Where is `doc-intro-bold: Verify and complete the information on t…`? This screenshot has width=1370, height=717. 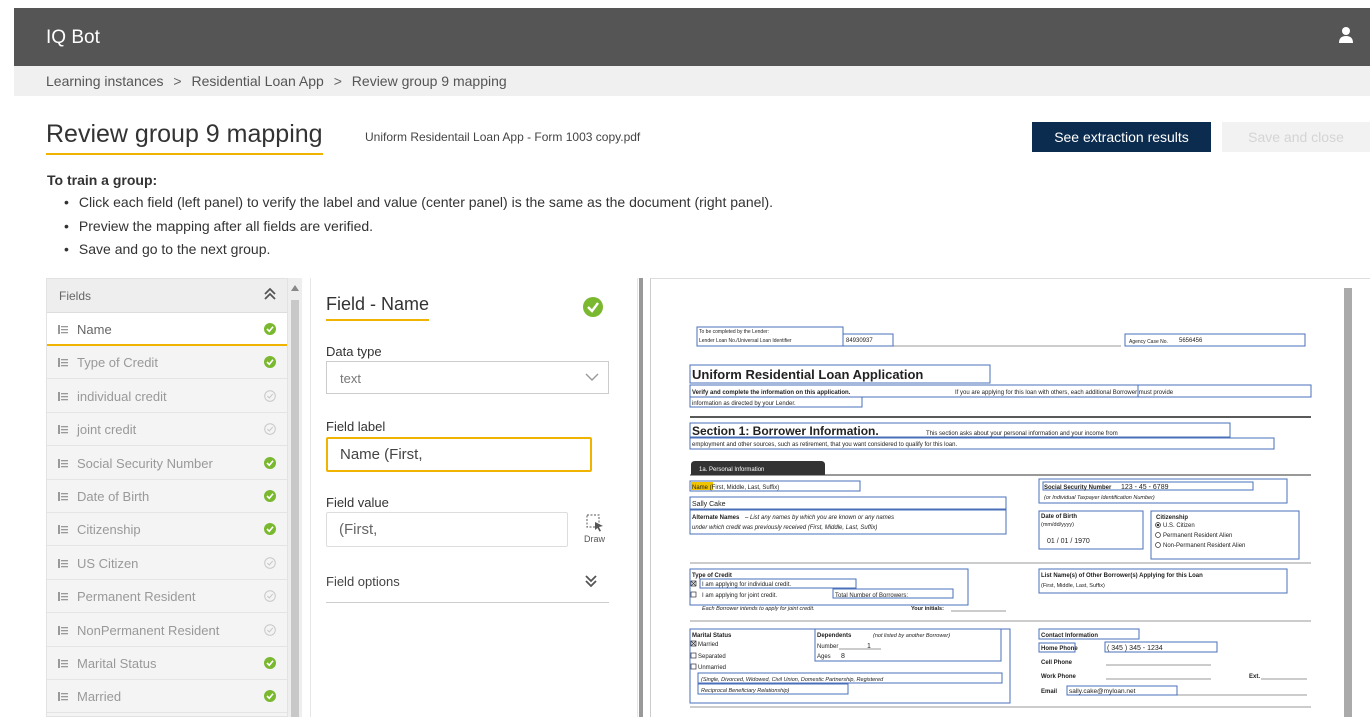 doc-intro-bold: Verify and complete the information on t… is located at coordinates (771, 393).